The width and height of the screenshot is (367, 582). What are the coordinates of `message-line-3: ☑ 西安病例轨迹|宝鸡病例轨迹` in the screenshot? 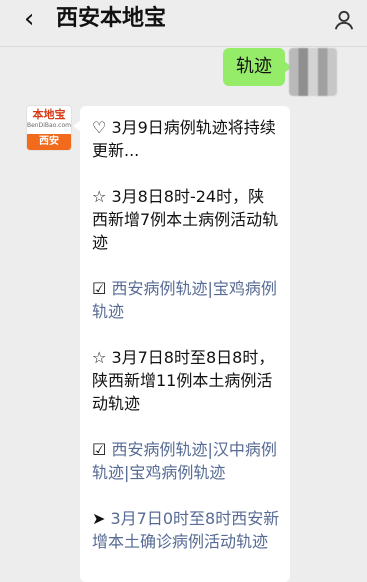 It's located at (186, 300).